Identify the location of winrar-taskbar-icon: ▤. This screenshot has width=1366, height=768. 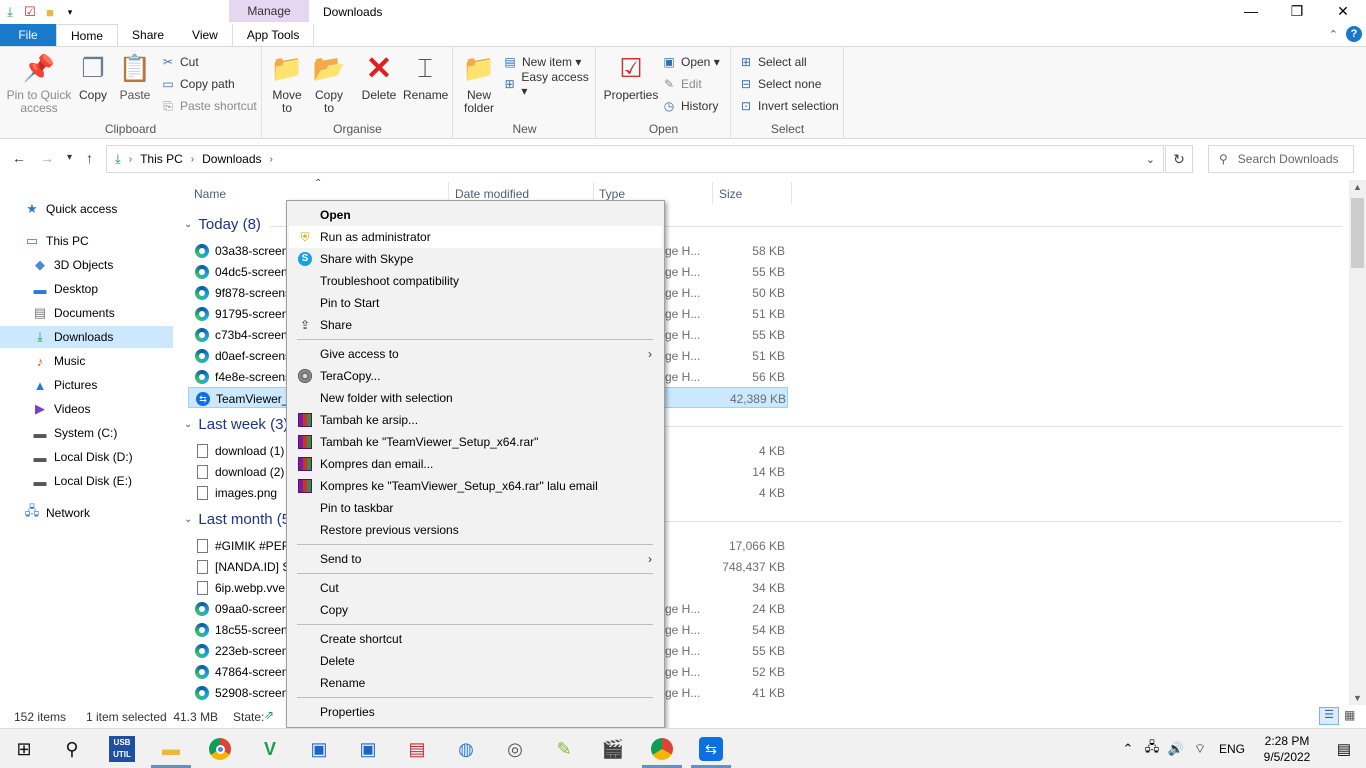
(417, 749).